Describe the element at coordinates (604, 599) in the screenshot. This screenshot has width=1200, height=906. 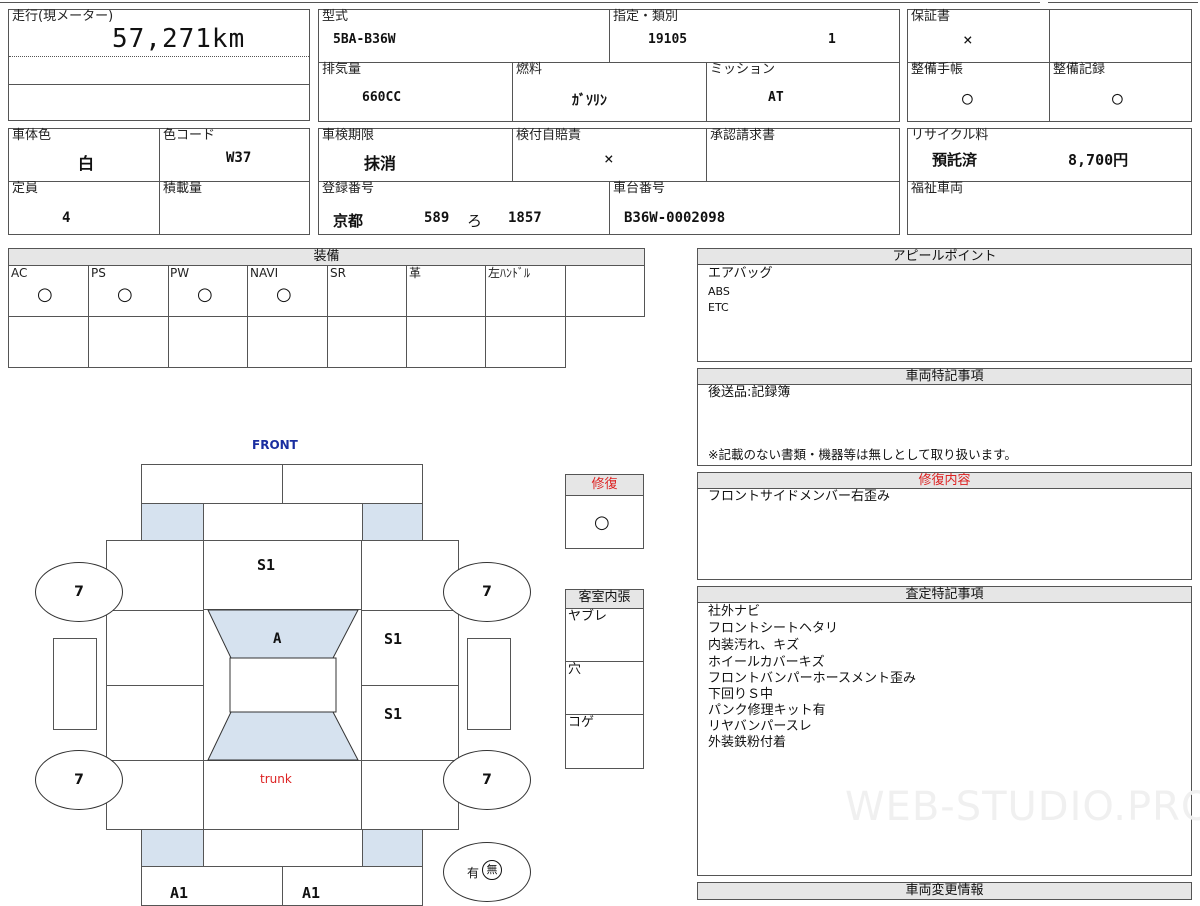
I see `interior-title: 客室内張` at that location.